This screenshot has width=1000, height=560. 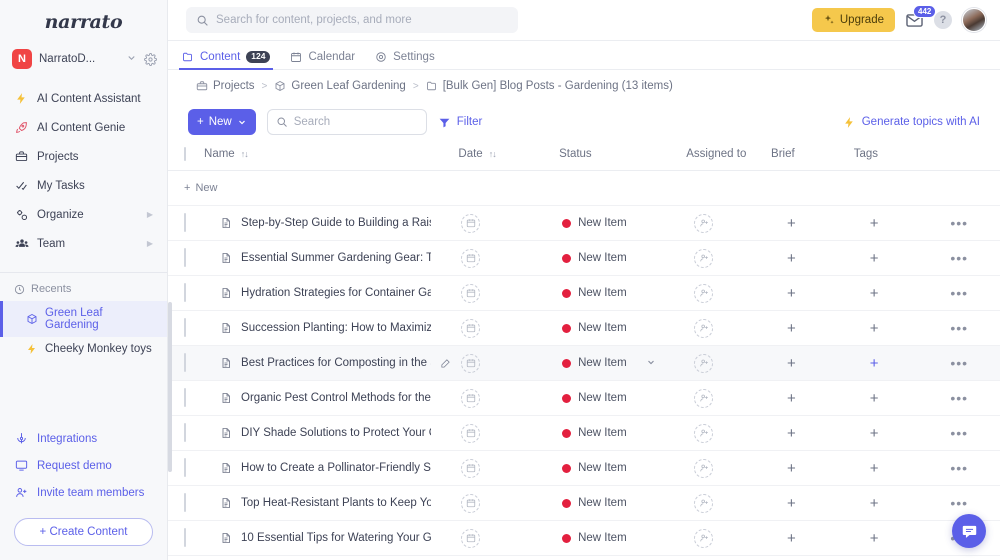 What do you see at coordinates (83, 243) in the screenshot?
I see `sidebar-item-team: Team ▶` at bounding box center [83, 243].